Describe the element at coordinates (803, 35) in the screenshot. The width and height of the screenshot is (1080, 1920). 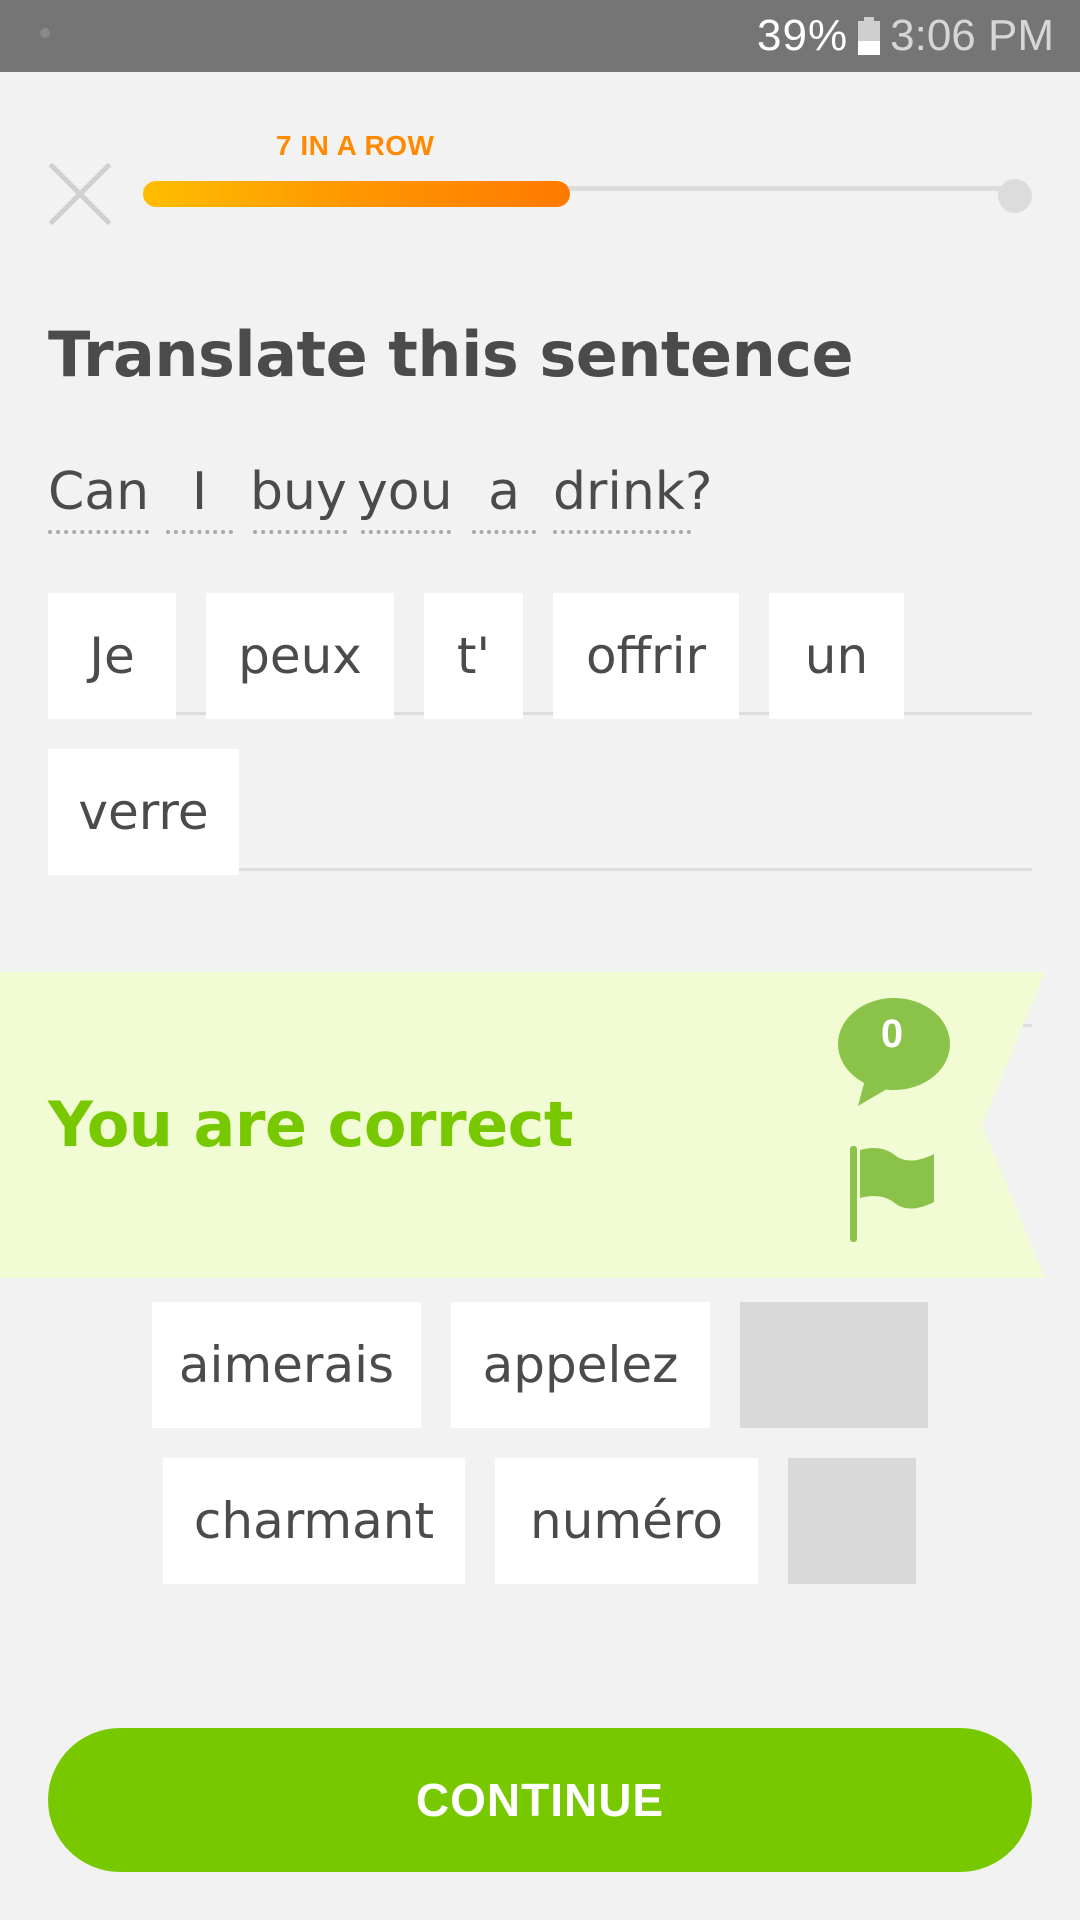
I see `battery-percent: 39%` at that location.